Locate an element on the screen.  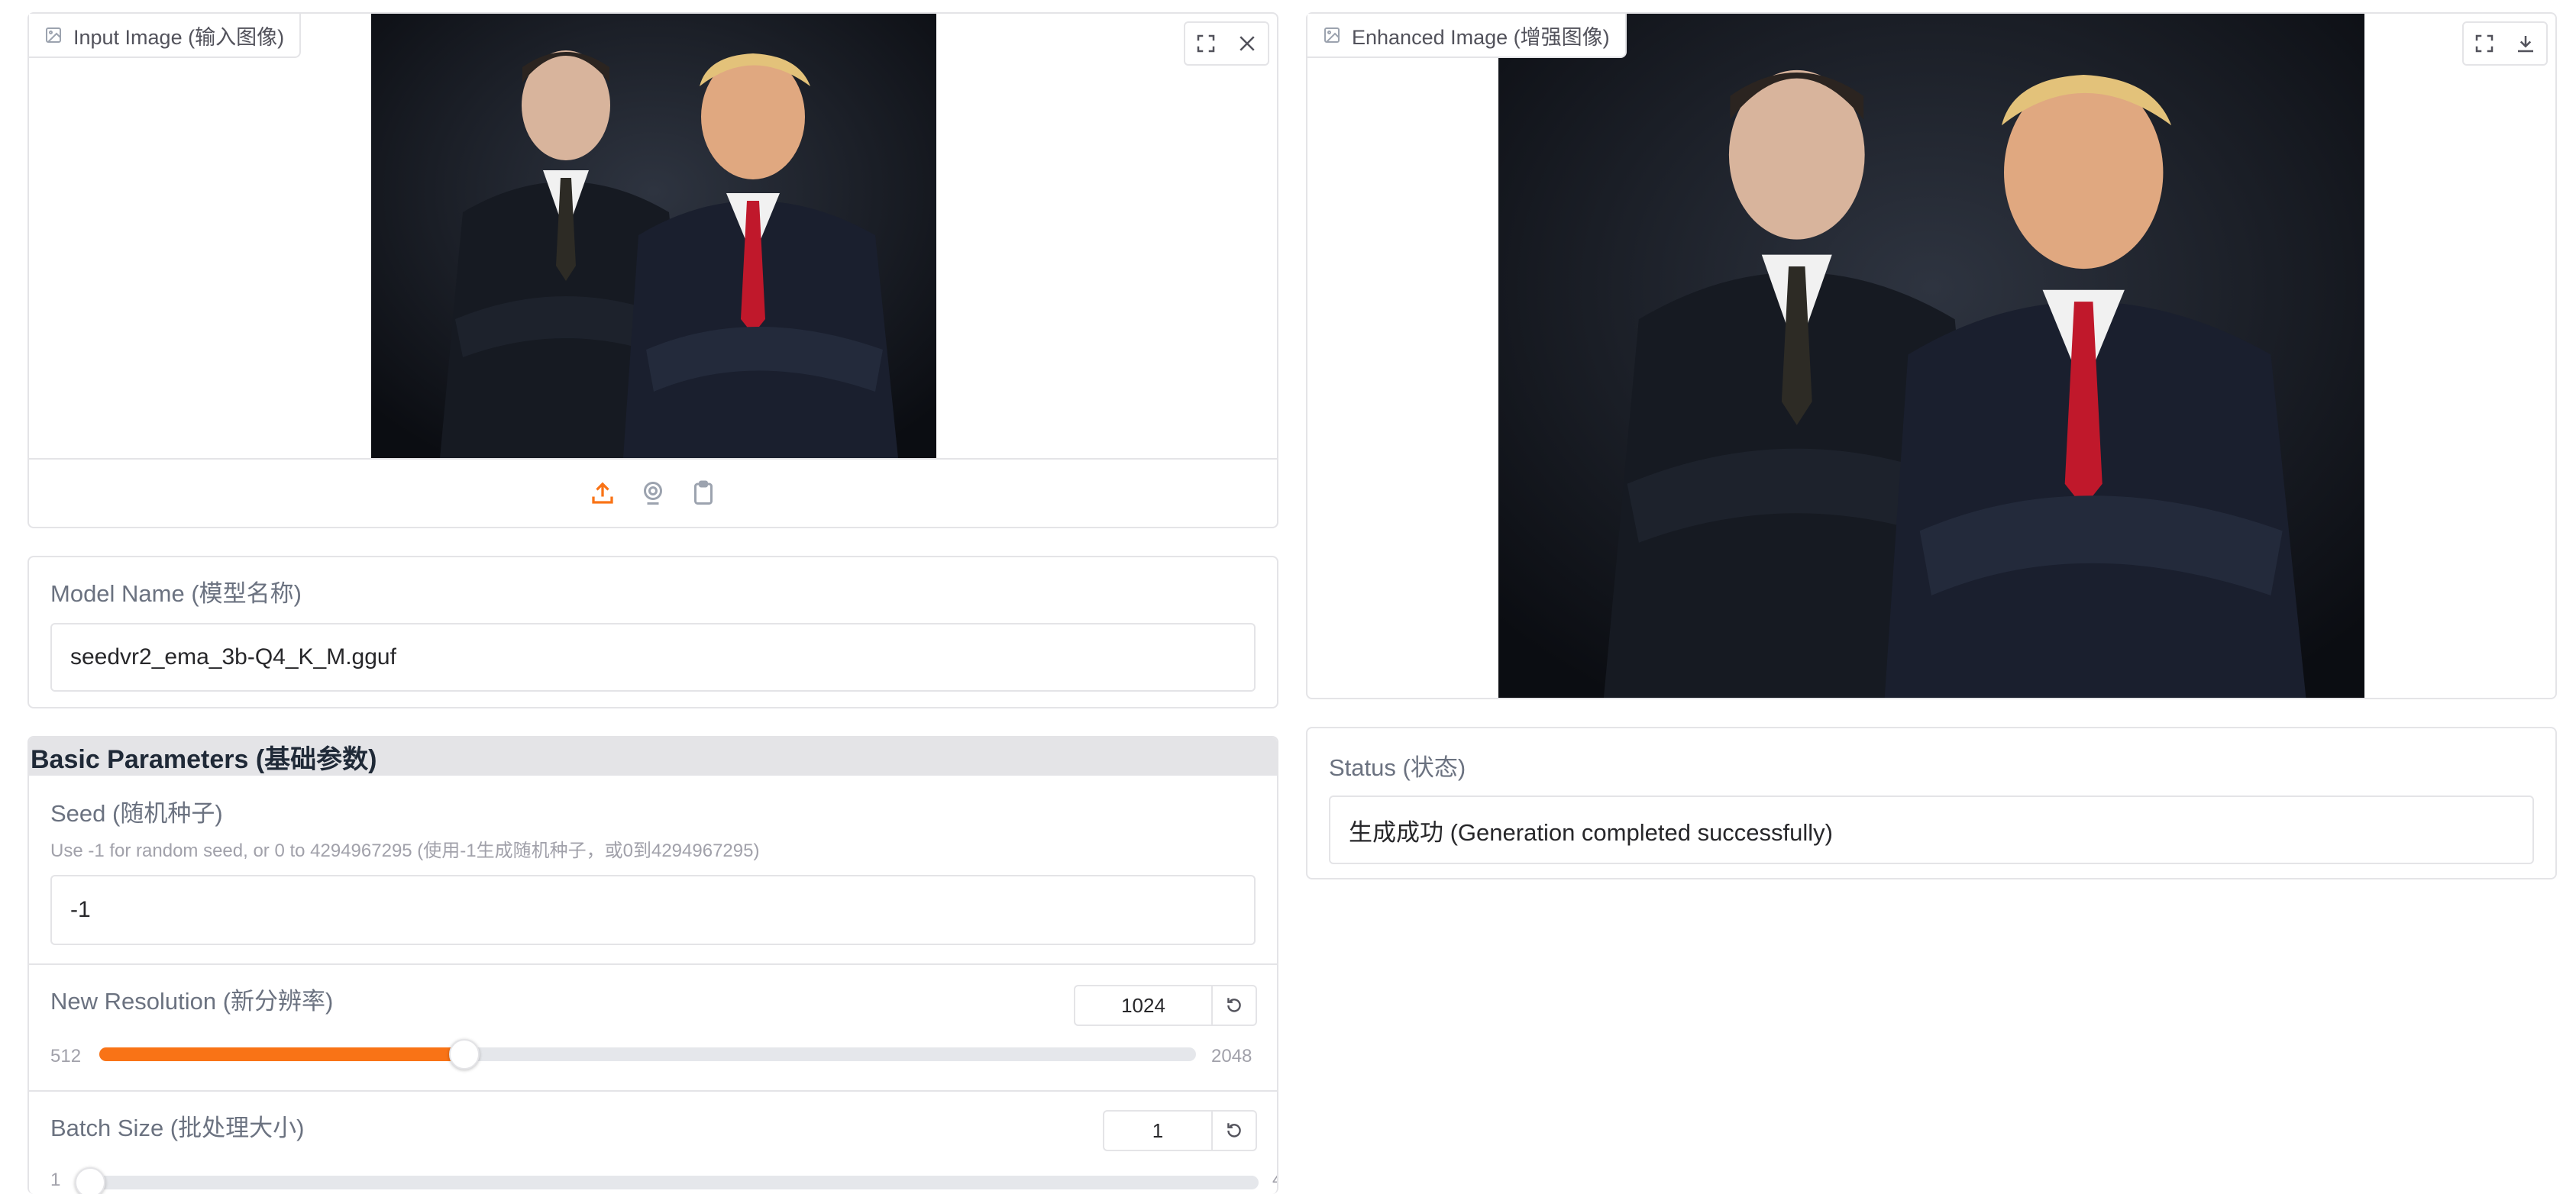
enhanced-image-label: Enhanced Image (增强图像) is located at coordinates (1467, 36).